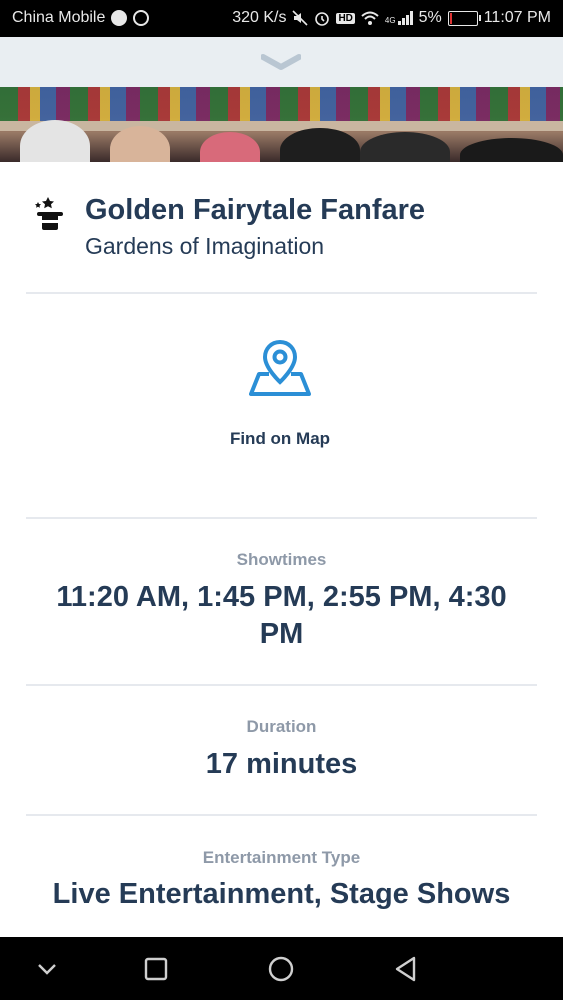  I want to click on page-title: Golden Fairytale Fanfare, so click(255, 210).